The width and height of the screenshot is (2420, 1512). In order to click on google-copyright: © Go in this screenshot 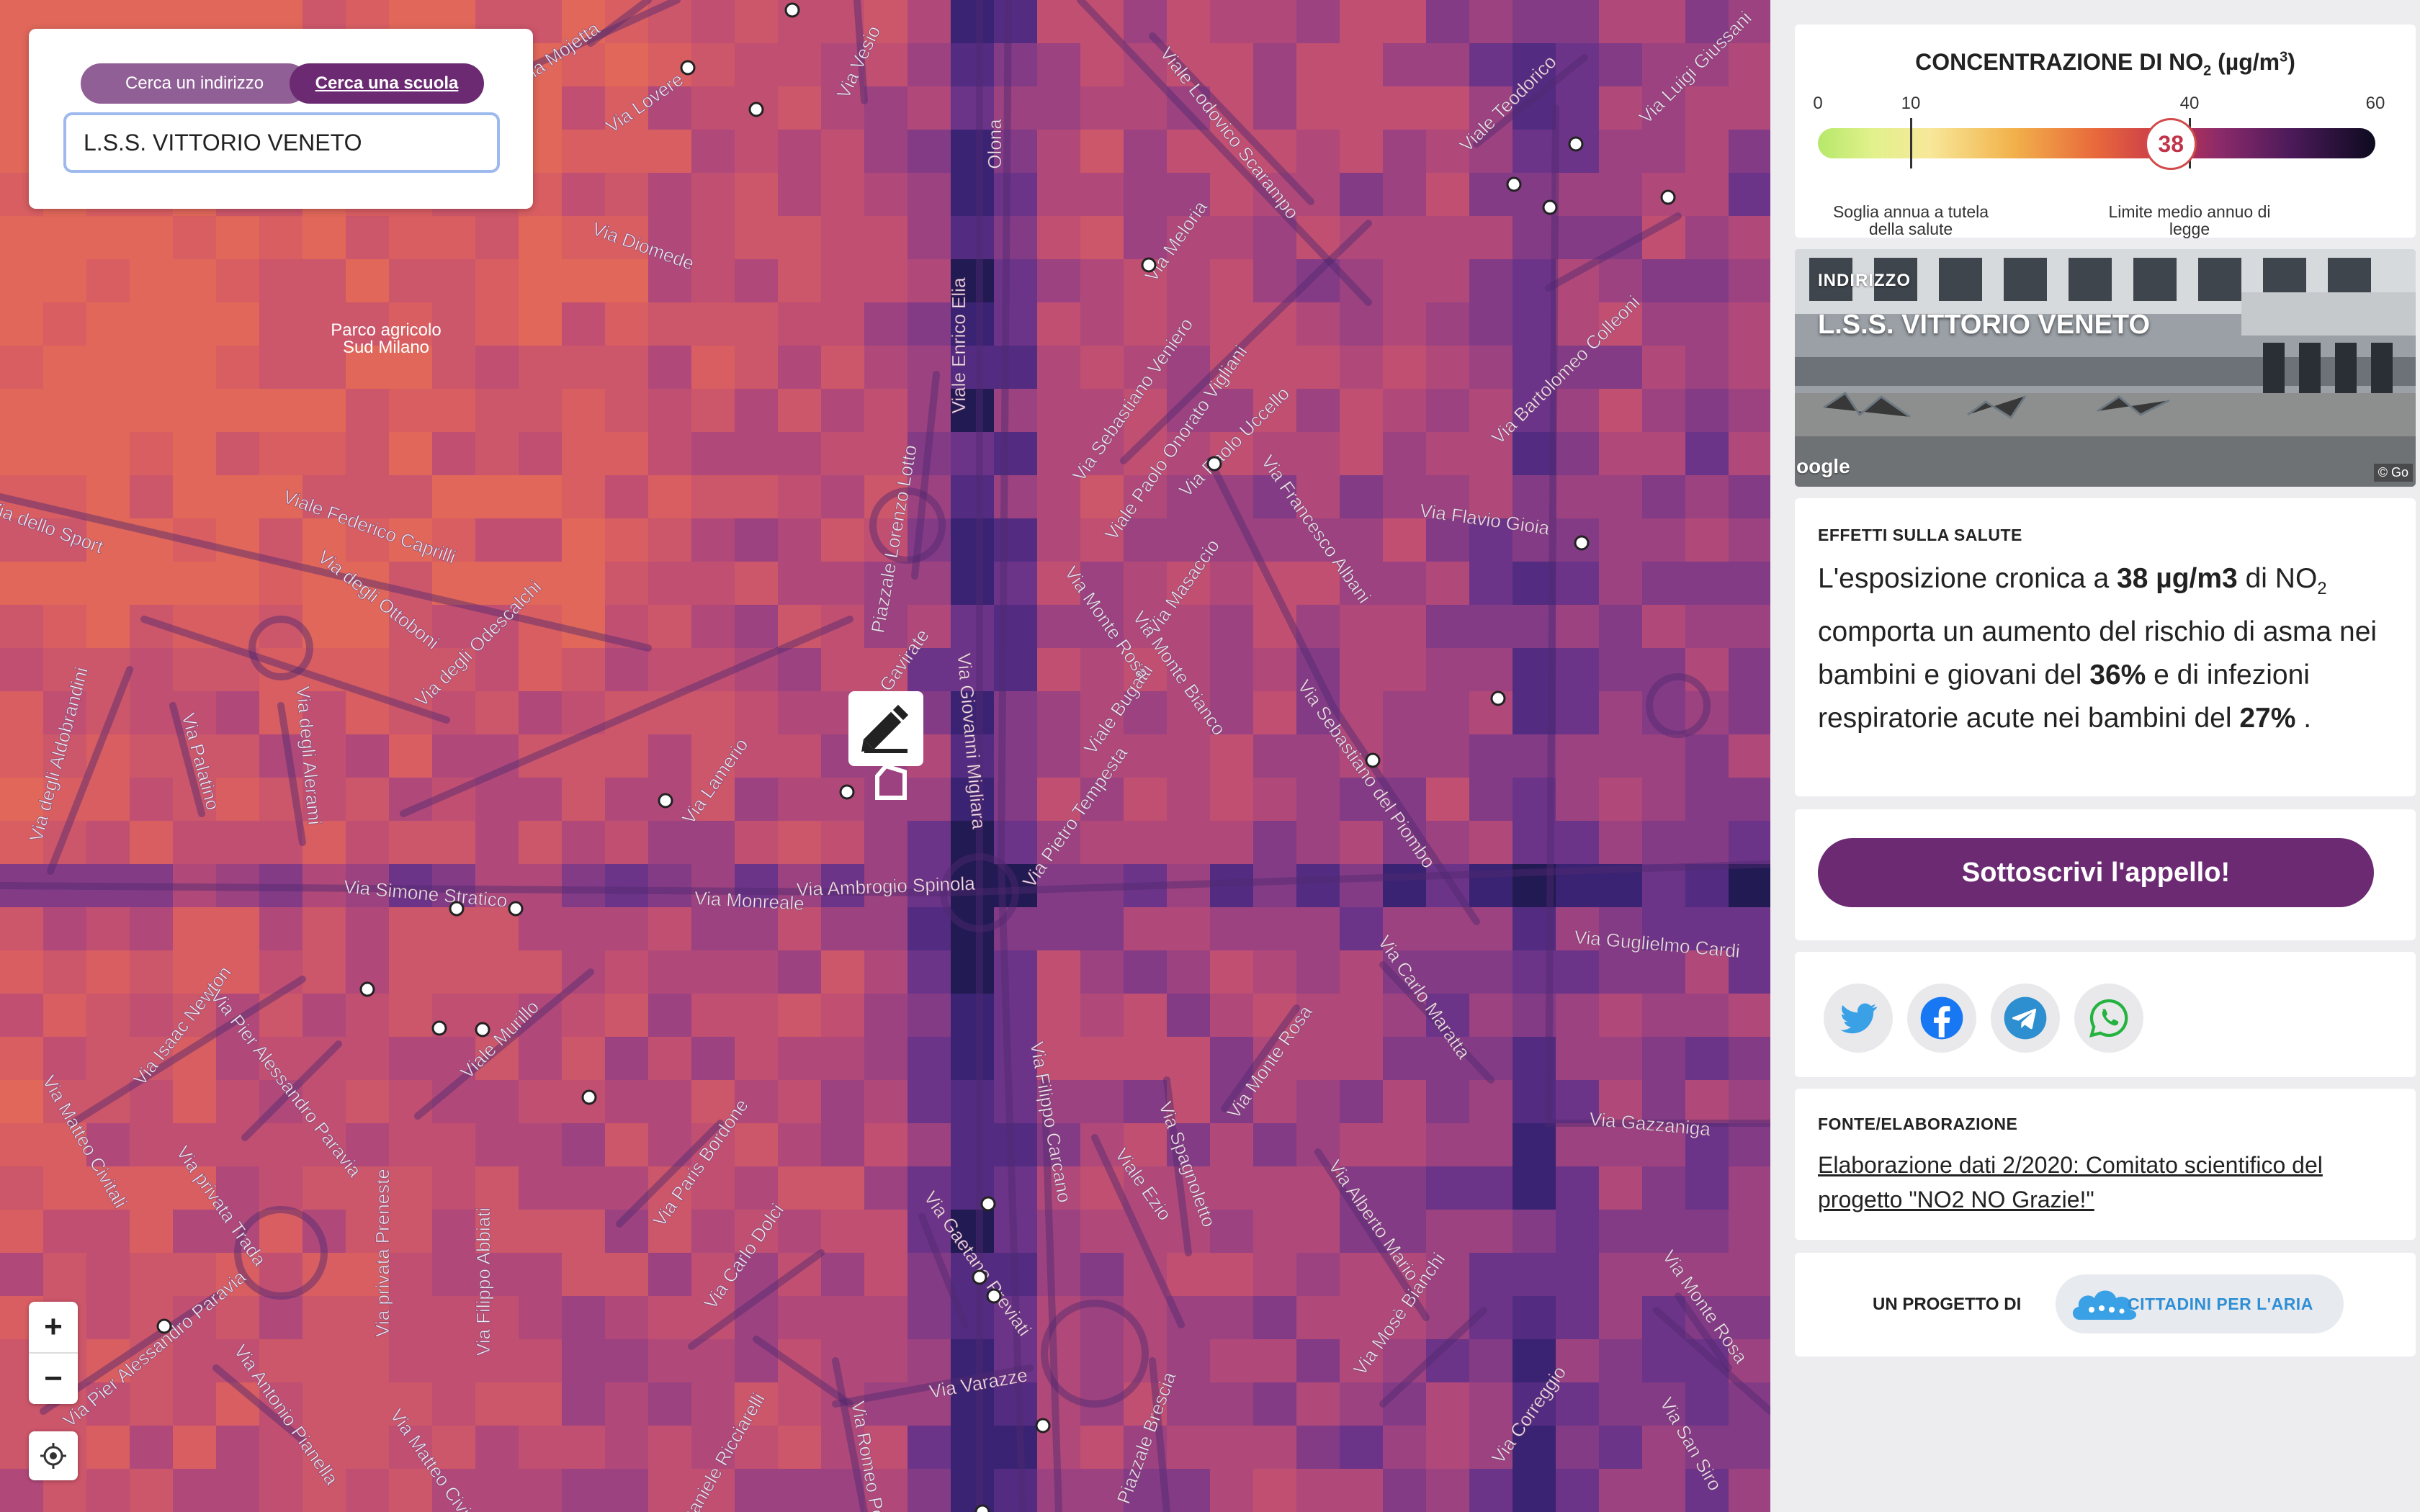, I will do `click(2393, 473)`.